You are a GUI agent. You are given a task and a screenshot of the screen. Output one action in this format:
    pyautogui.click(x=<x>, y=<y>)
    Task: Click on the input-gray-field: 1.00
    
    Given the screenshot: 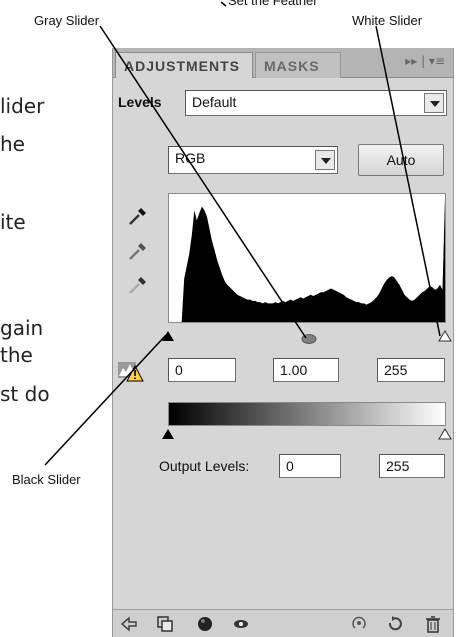 What is the action you would take?
    pyautogui.click(x=306, y=370)
    